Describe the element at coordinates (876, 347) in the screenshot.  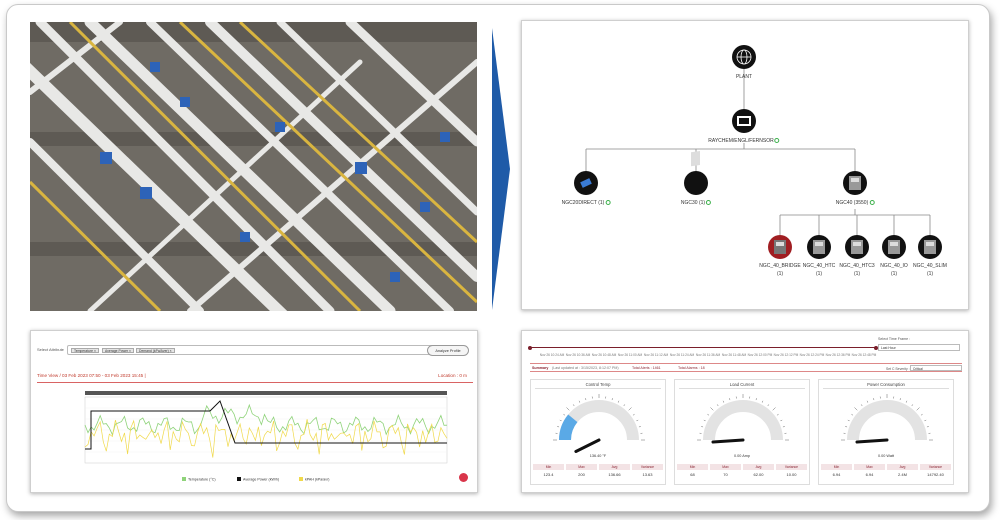
I see `timeline-handle-end` at that location.